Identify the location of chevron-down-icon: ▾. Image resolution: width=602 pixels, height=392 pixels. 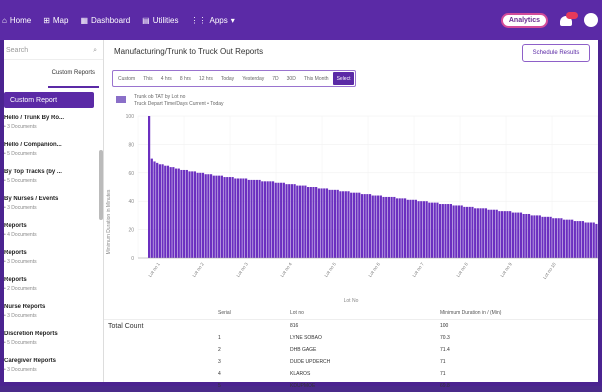
(232, 20).